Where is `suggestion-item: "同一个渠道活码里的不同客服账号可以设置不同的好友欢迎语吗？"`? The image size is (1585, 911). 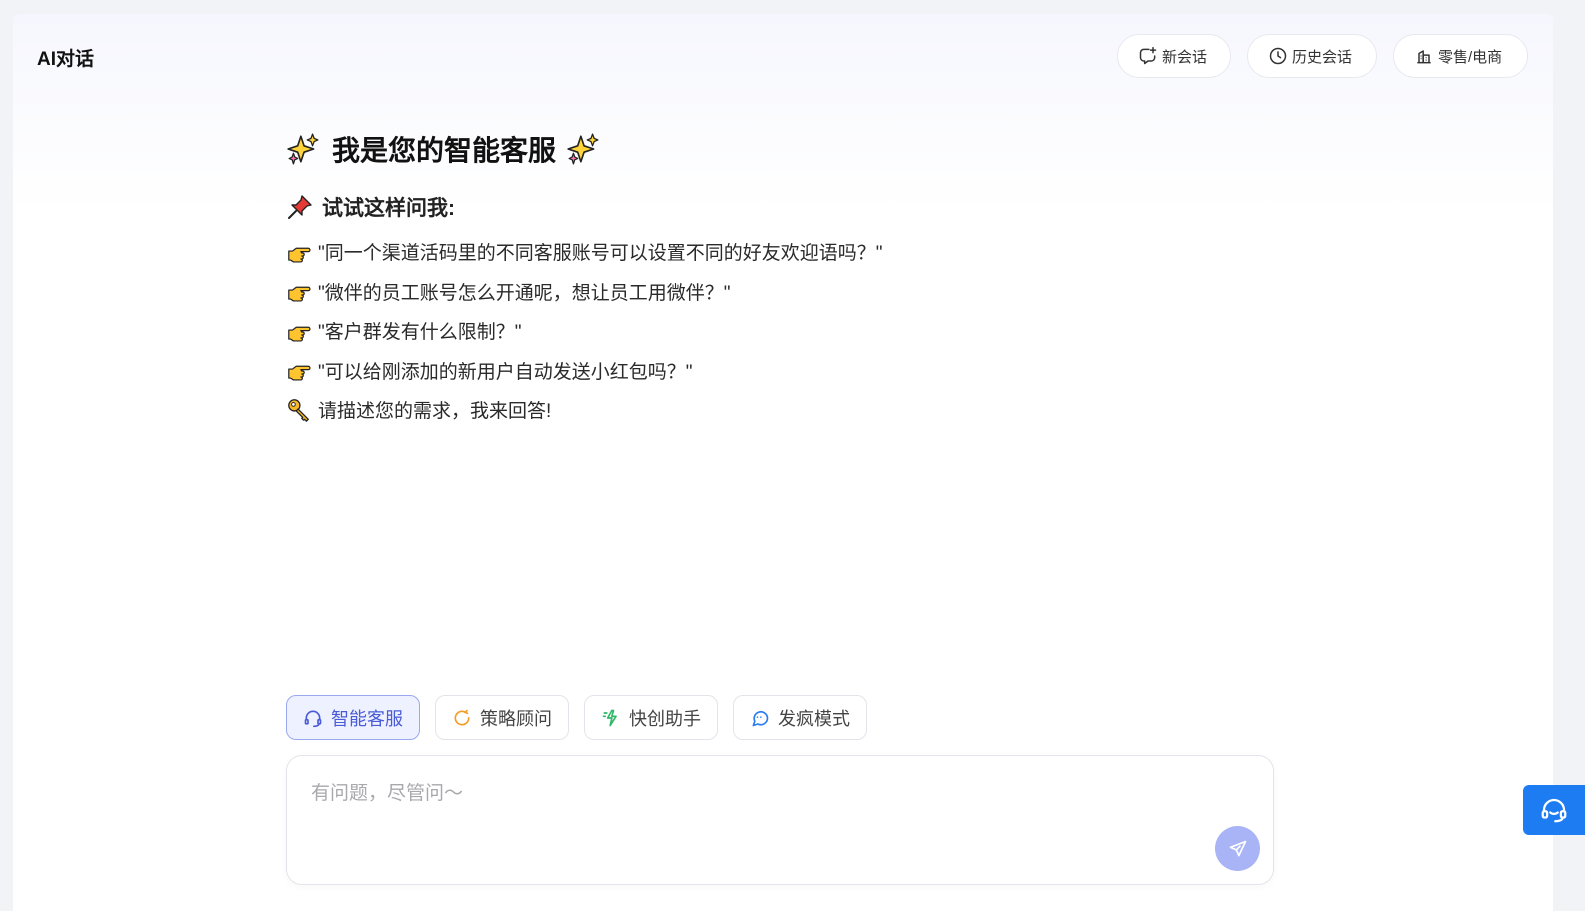 suggestion-item: "同一个渠道活码里的不同客服账号可以设置不同的好友欢迎语吗？" is located at coordinates (736, 252).